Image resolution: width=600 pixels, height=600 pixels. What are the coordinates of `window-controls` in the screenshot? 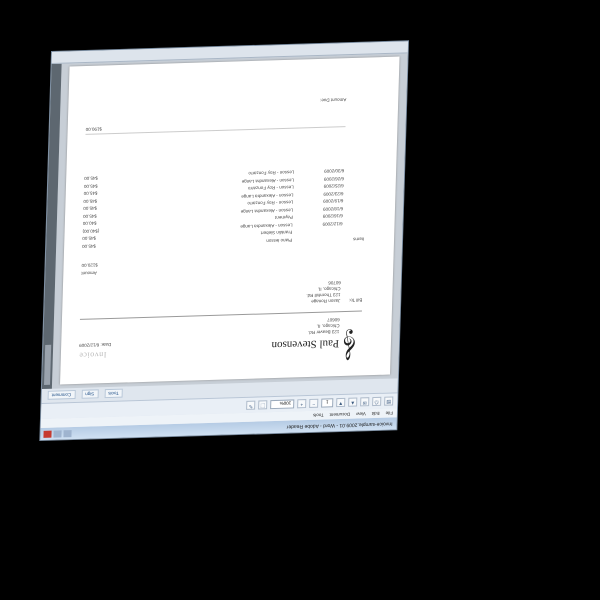 It's located at (57, 434).